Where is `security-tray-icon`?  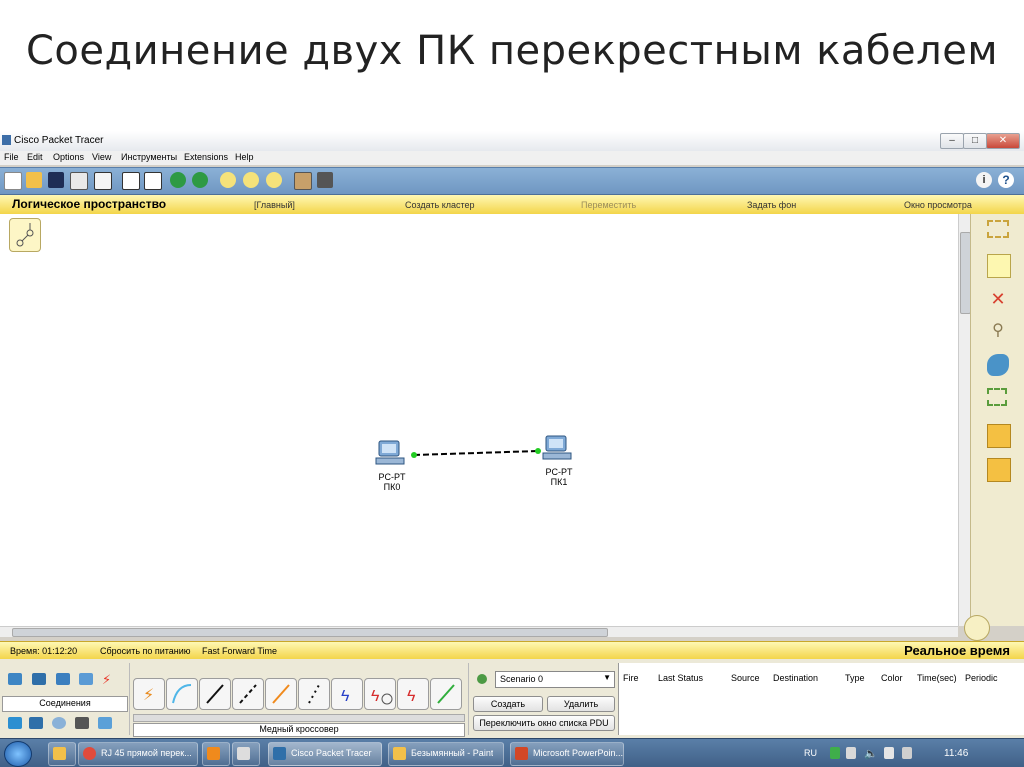
security-tray-icon is located at coordinates (835, 753).